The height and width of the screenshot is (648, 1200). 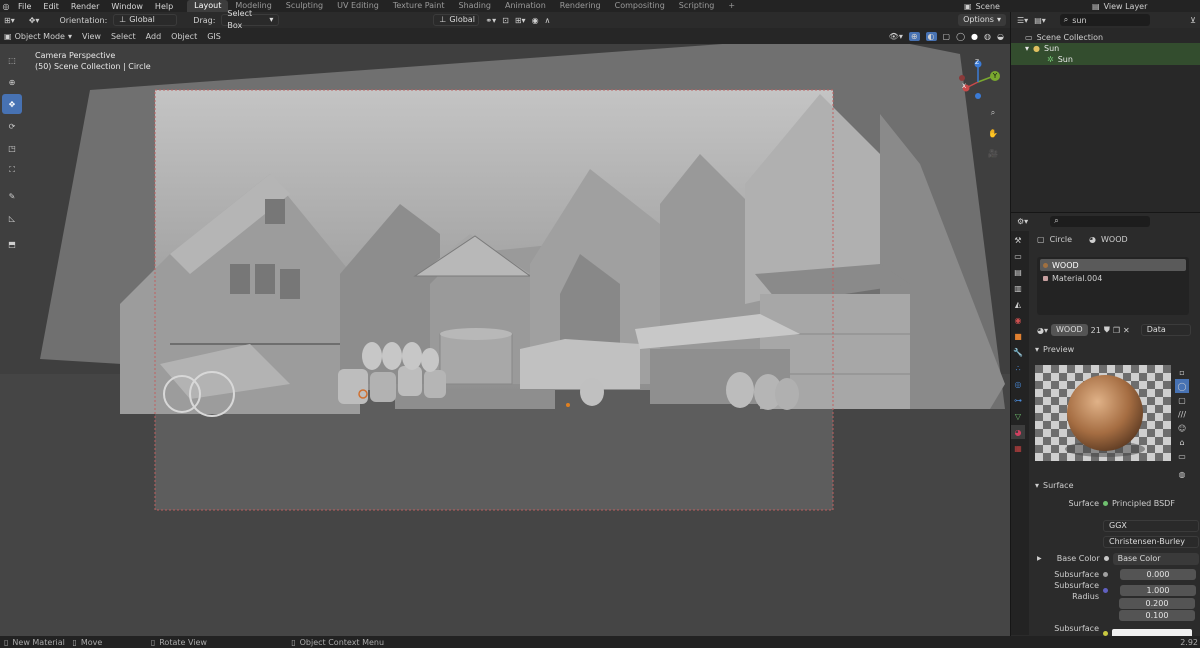 I want to click on material-tab-icon: ◕, so click(x=1018, y=432).